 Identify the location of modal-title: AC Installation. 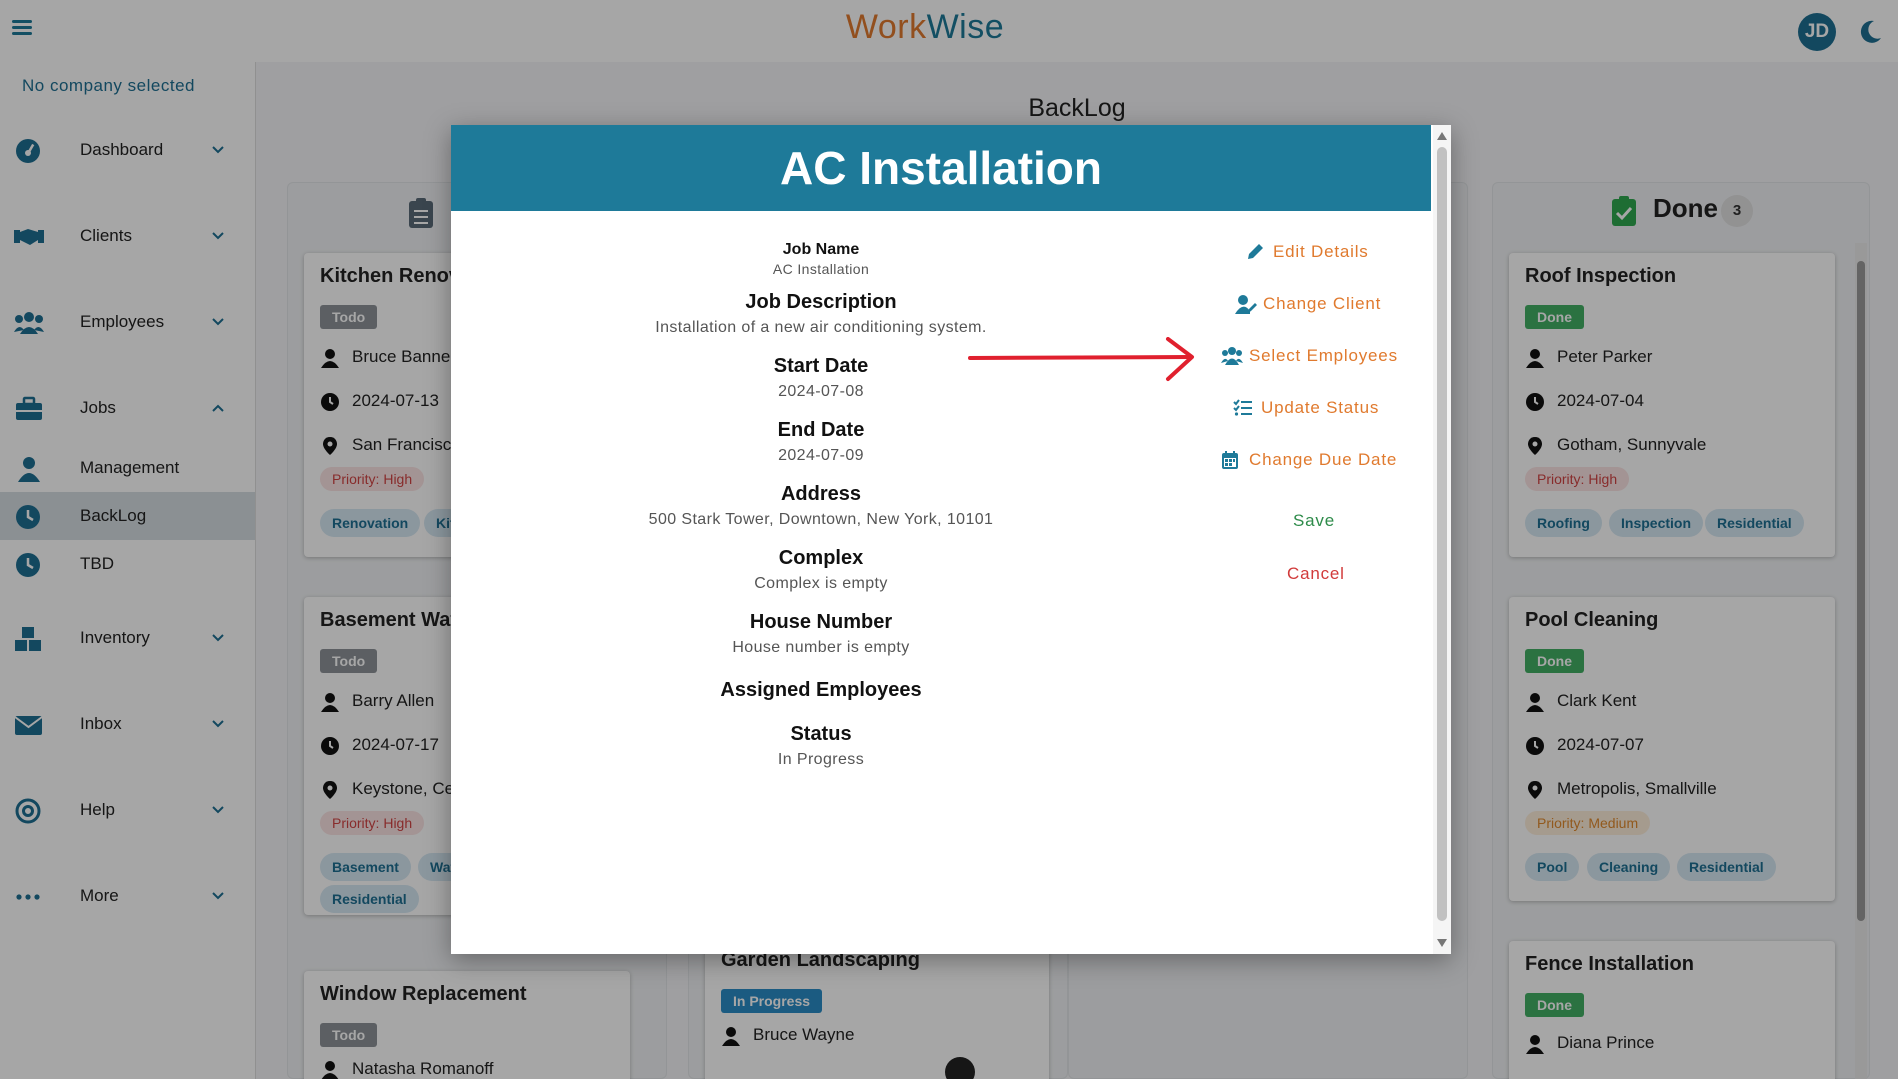
(941, 168).